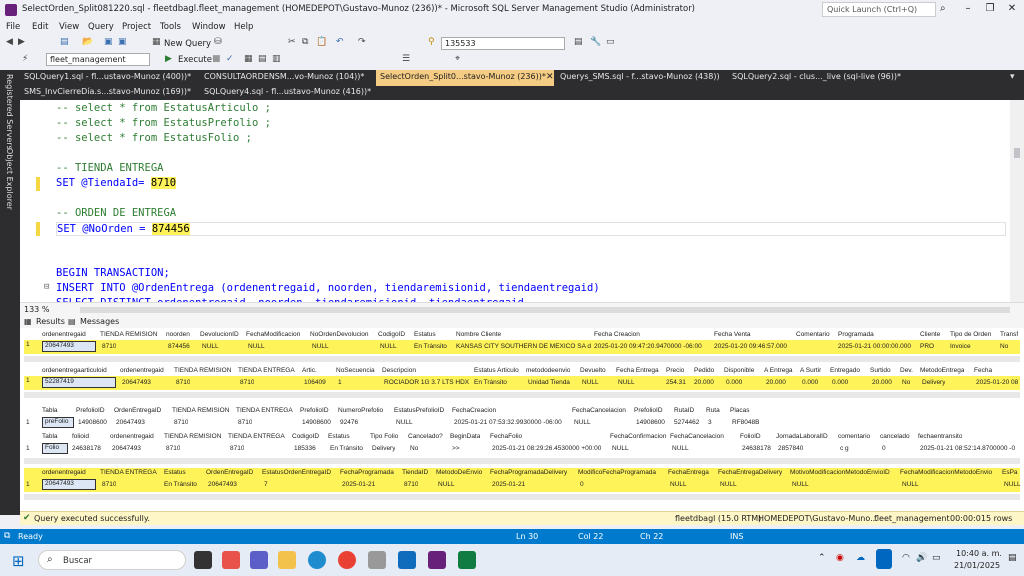 Image resolution: width=1024 pixels, height=576 pixels. What do you see at coordinates (459, 472) in the screenshot?
I see `column-header: MetodoDeEnvio` at bounding box center [459, 472].